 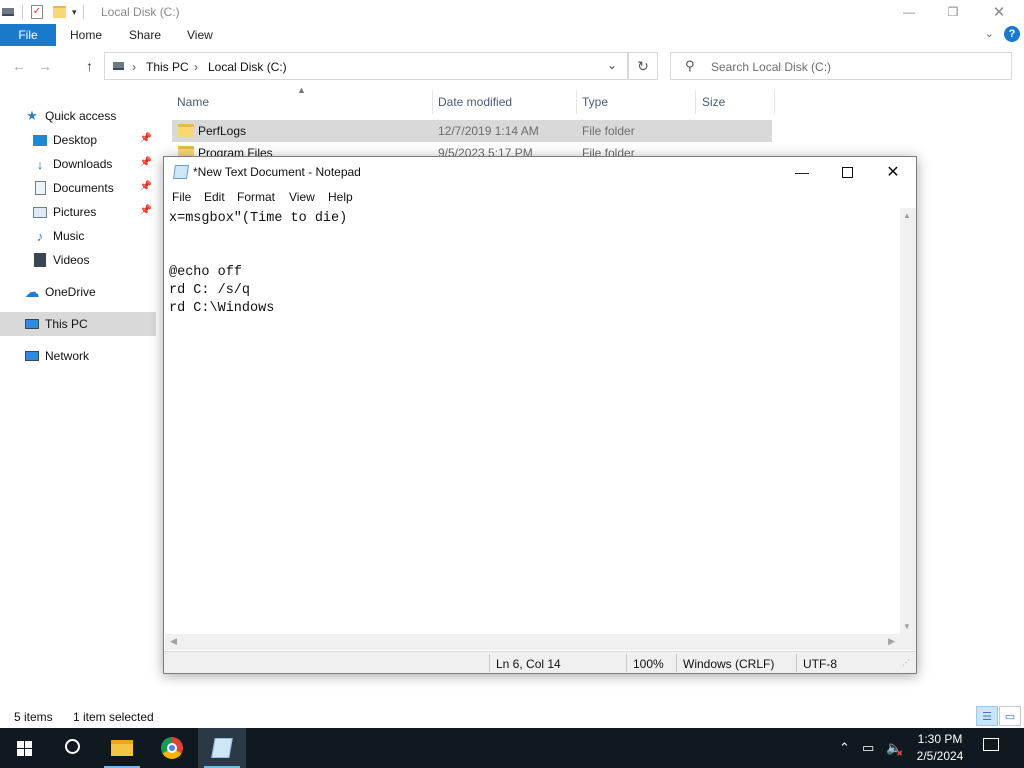 I want to click on sidebar-item-desktop: Desktop 📌, so click(x=78, y=140).